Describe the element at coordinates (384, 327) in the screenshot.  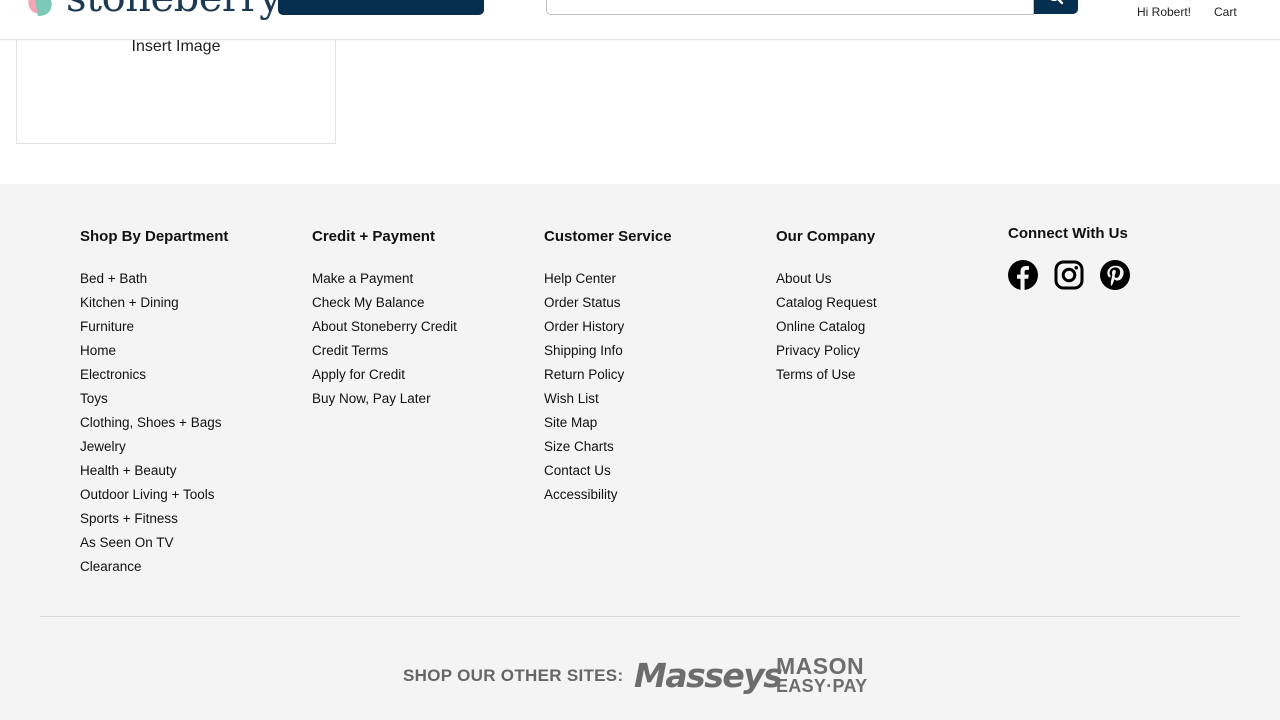
I see `footer-link: About Stoneberry Credit` at that location.